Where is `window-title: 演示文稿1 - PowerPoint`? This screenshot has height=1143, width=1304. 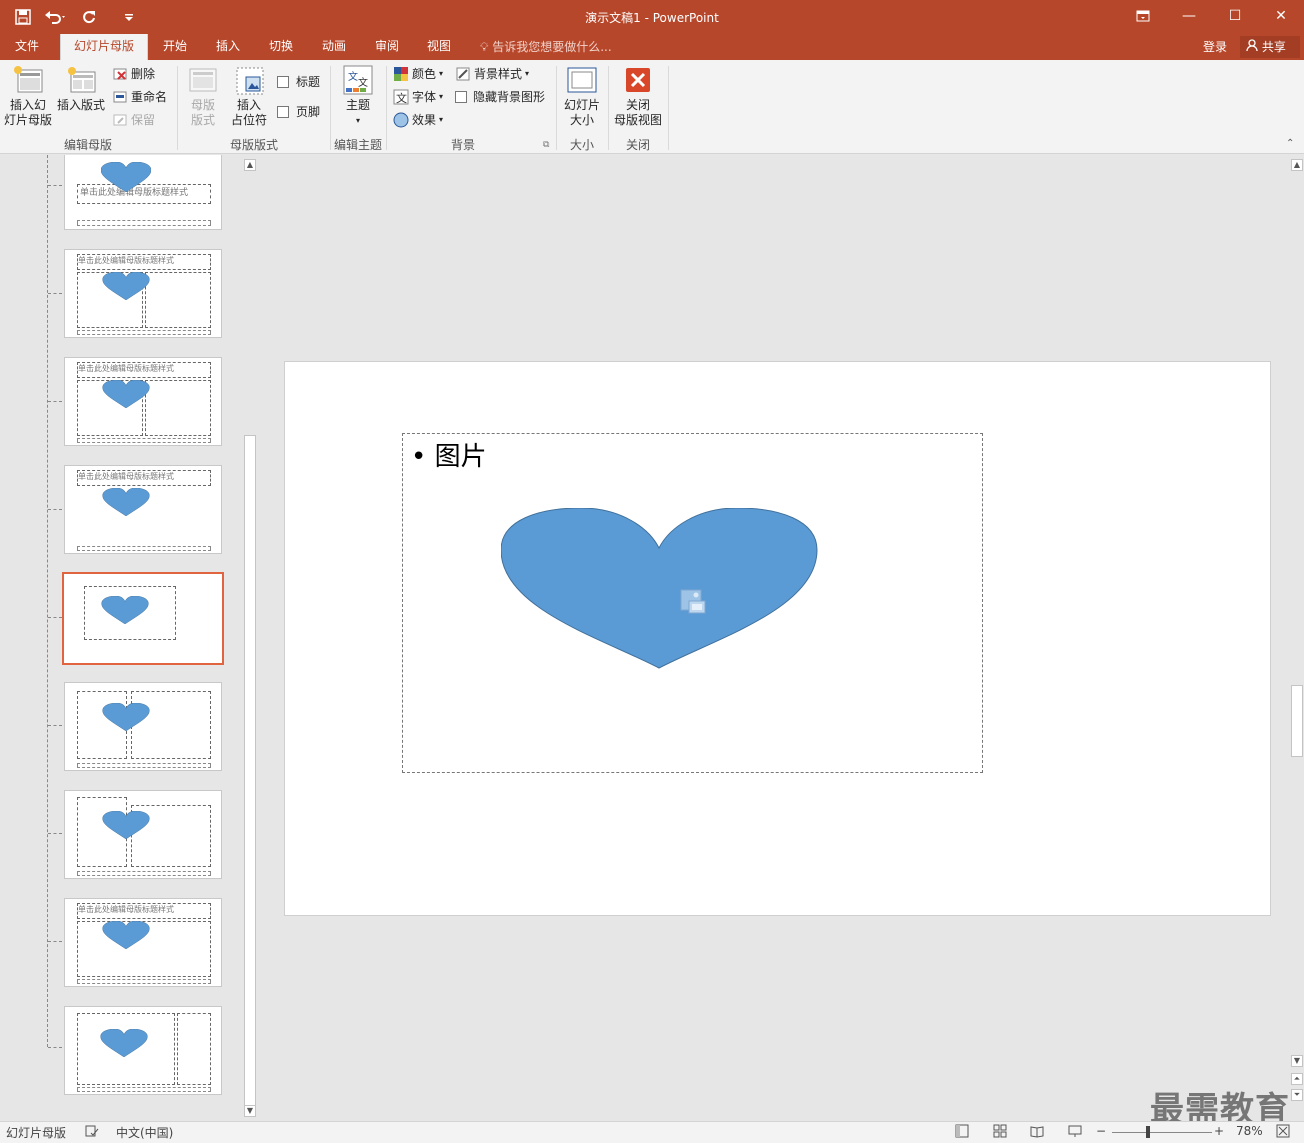 window-title: 演示文稿1 - PowerPoint is located at coordinates (652, 18).